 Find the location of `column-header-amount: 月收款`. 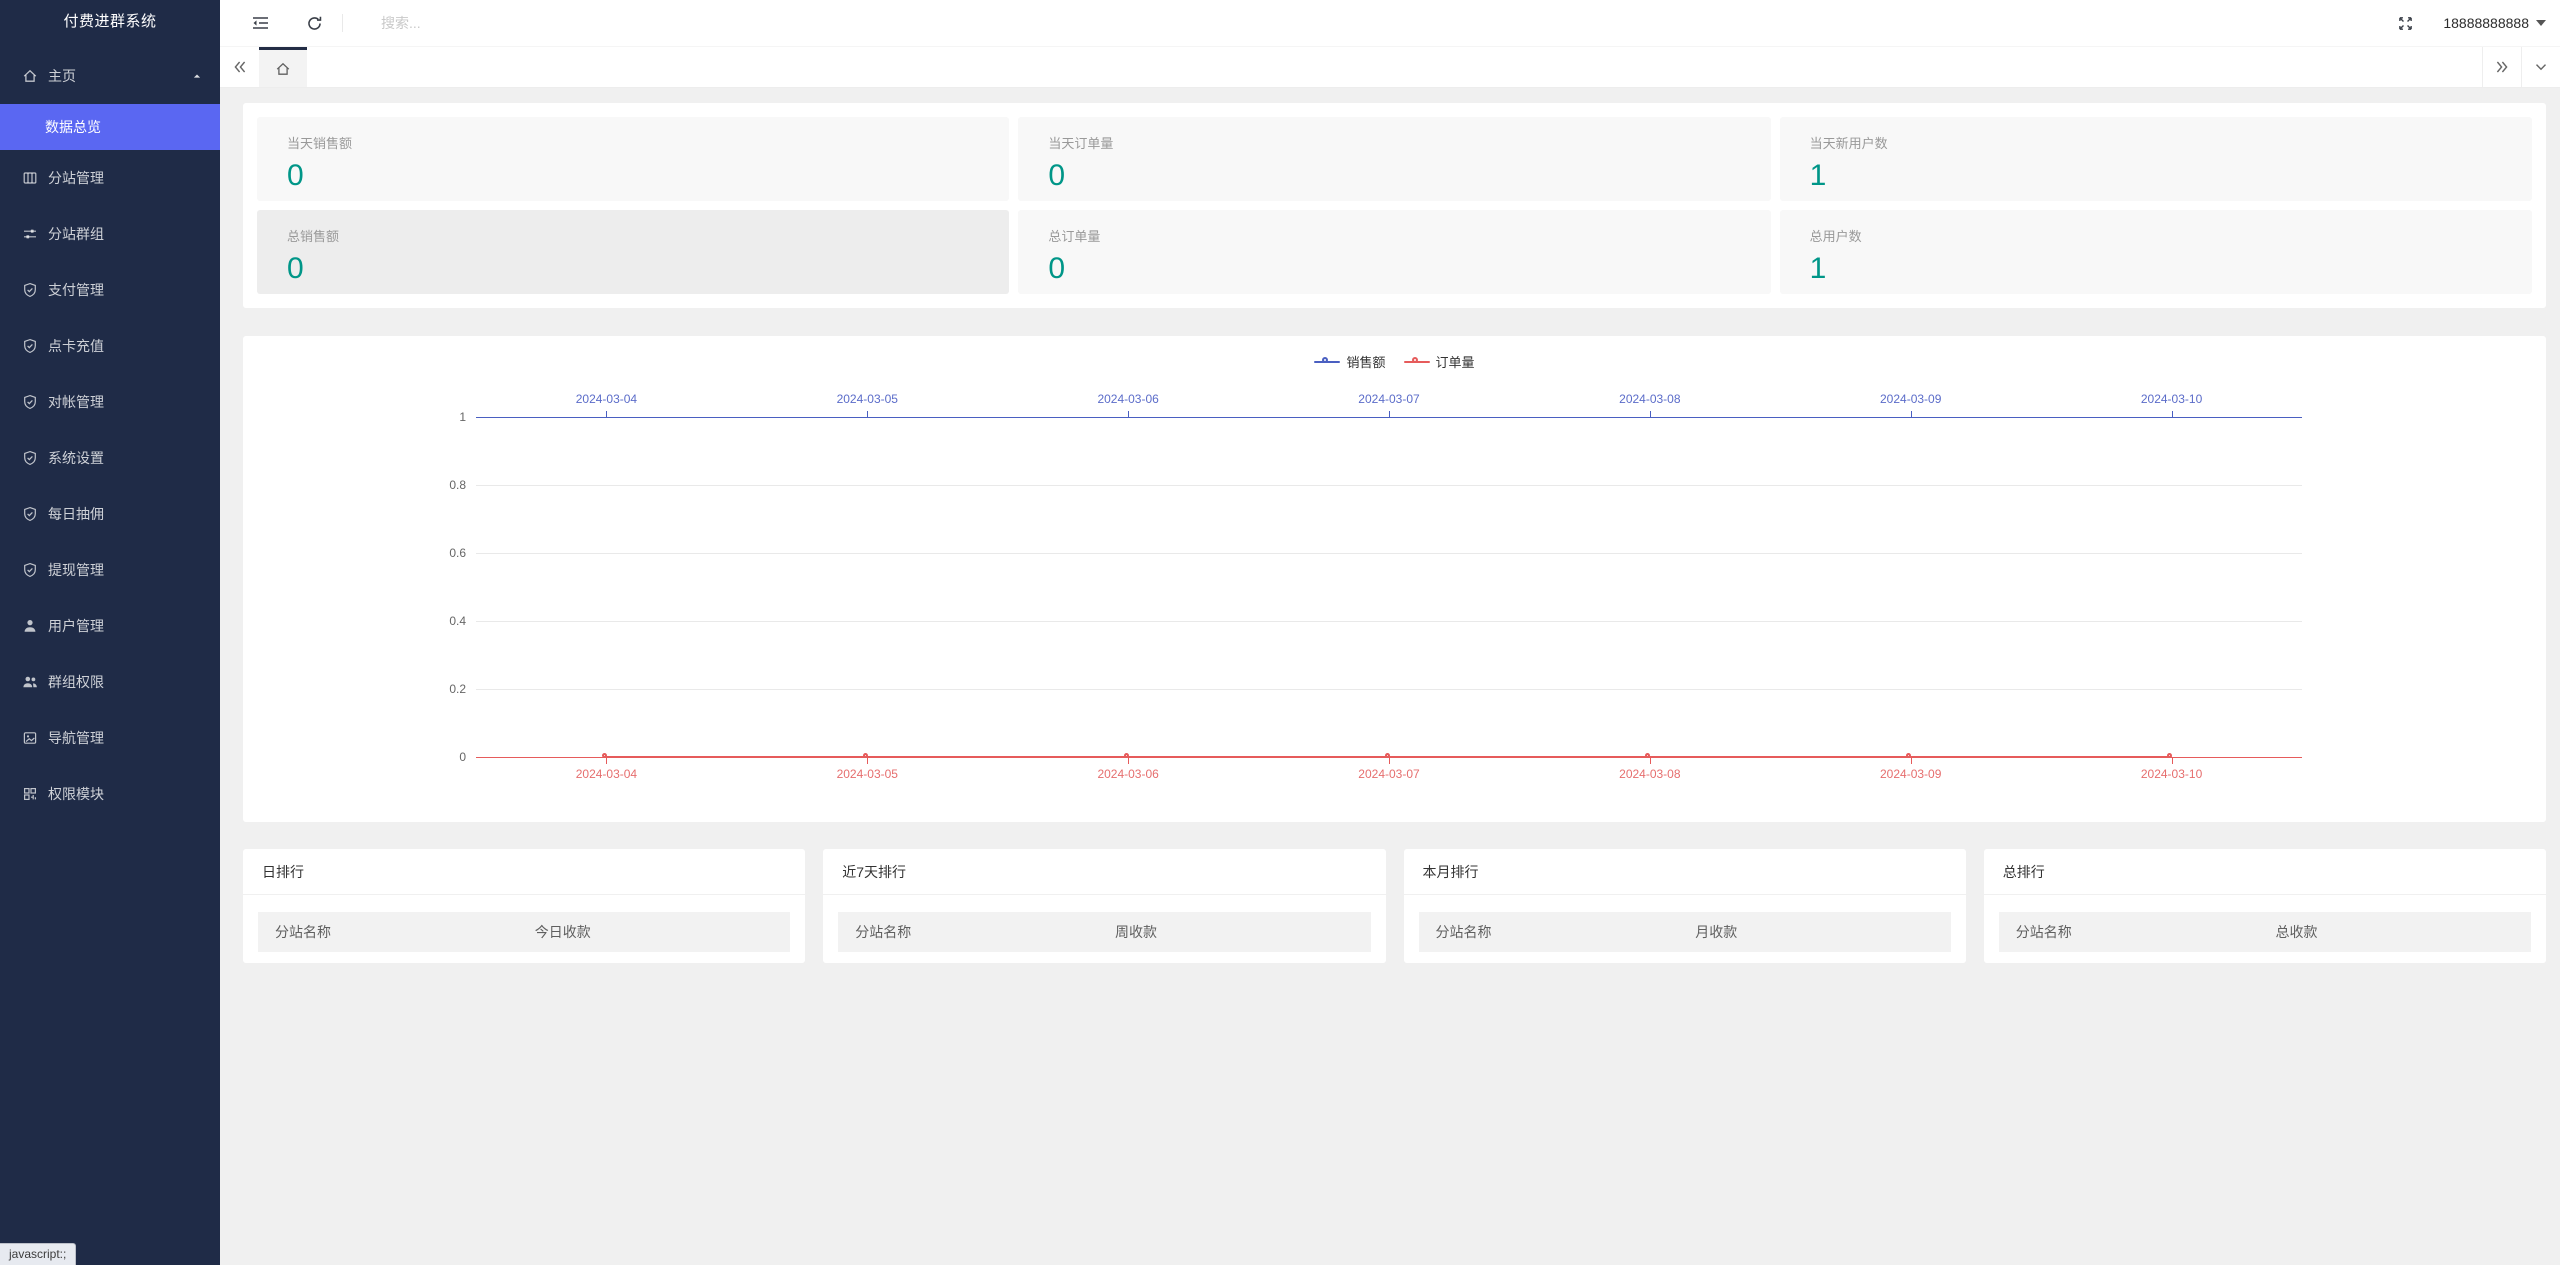

column-header-amount: 月收款 is located at coordinates (1716, 932).